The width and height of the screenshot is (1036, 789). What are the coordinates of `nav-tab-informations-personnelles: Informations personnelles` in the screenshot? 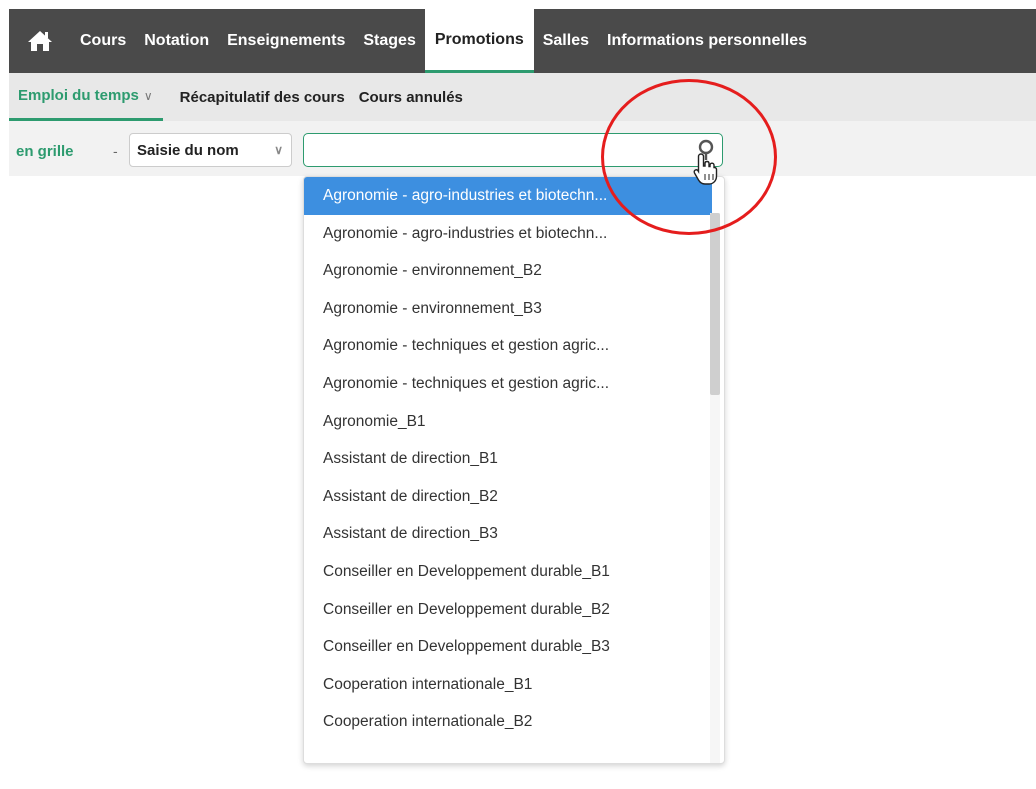 It's located at (707, 41).